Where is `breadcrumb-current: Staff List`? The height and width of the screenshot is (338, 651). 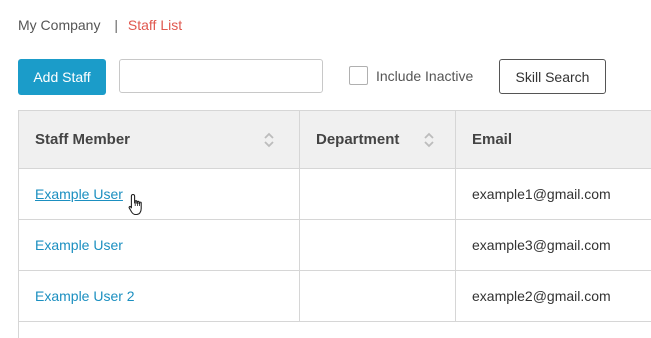
breadcrumb-current: Staff List is located at coordinates (155, 25).